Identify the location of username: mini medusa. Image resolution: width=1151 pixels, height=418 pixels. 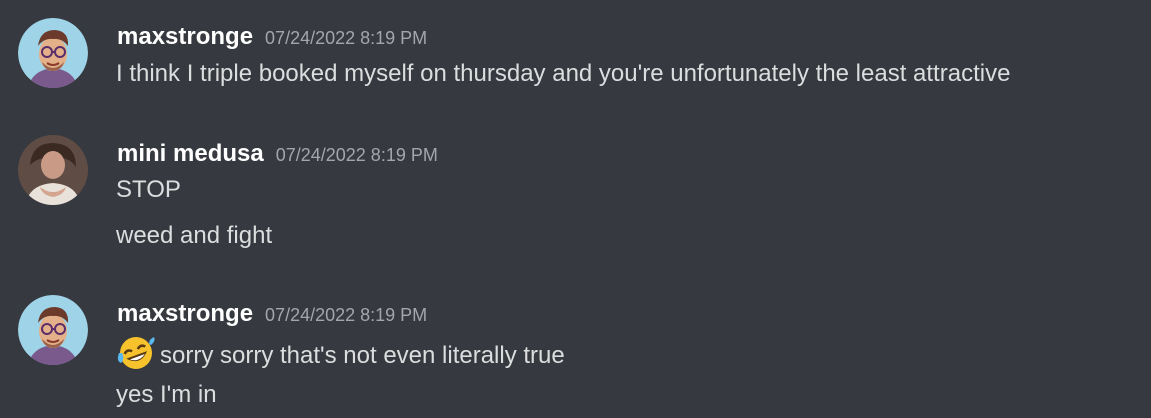
(190, 153).